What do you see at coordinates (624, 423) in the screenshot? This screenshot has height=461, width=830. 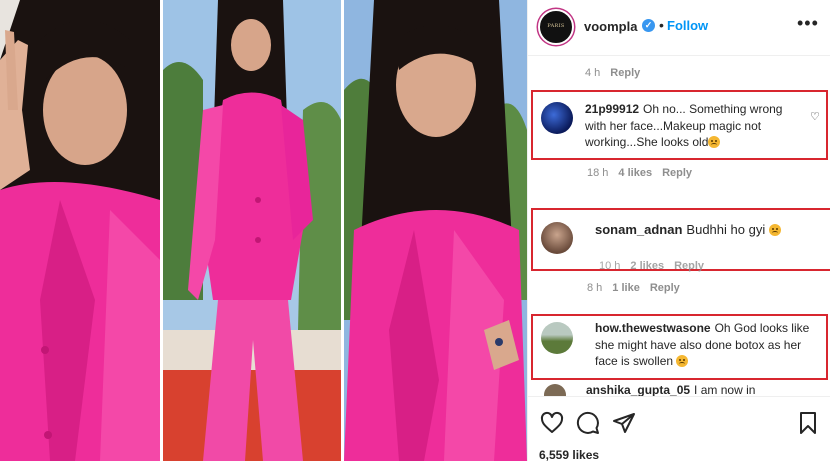 I see `share-icon` at bounding box center [624, 423].